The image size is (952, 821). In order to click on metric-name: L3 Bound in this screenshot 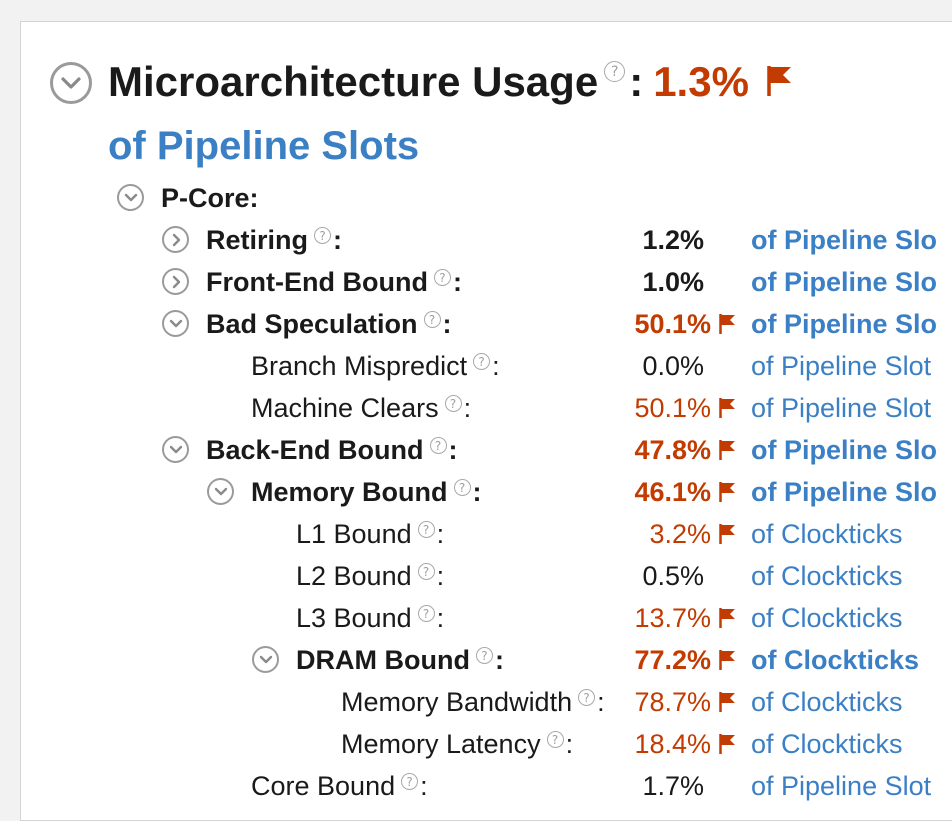, I will do `click(354, 618)`.